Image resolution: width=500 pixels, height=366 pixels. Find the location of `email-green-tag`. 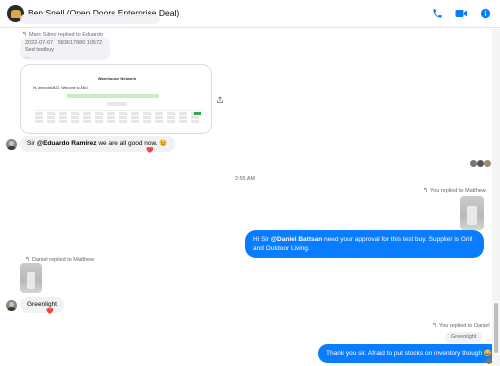

email-green-tag is located at coordinates (197, 113).